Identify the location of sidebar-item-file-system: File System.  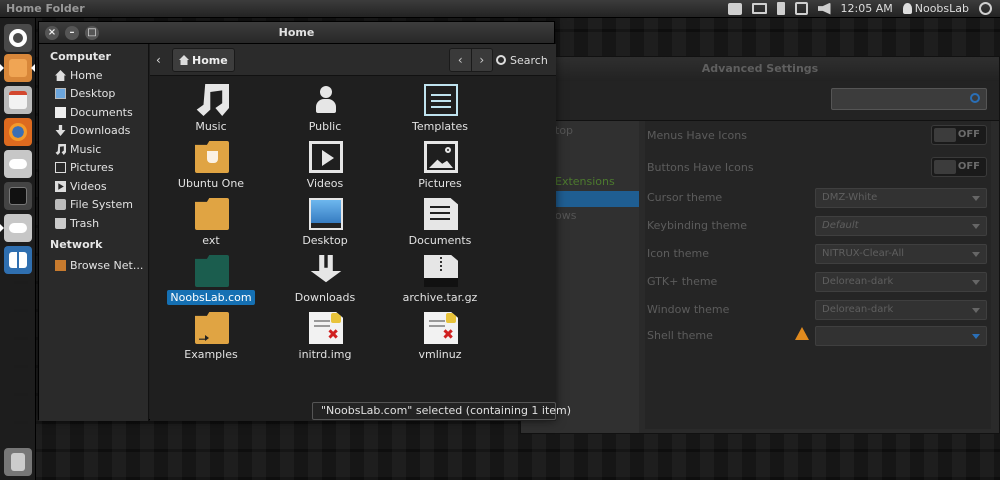
(94, 204).